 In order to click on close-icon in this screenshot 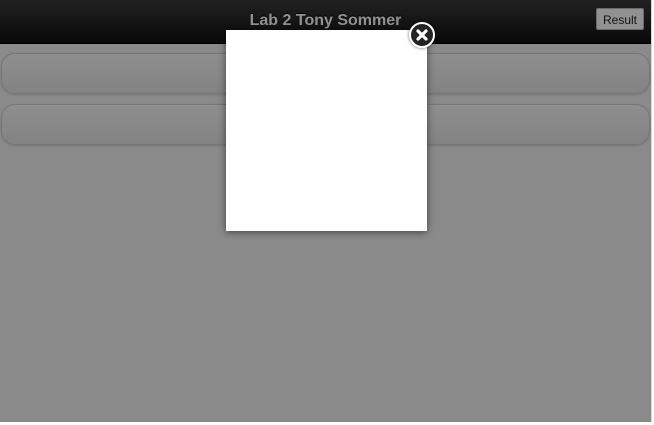, I will do `click(422, 35)`.